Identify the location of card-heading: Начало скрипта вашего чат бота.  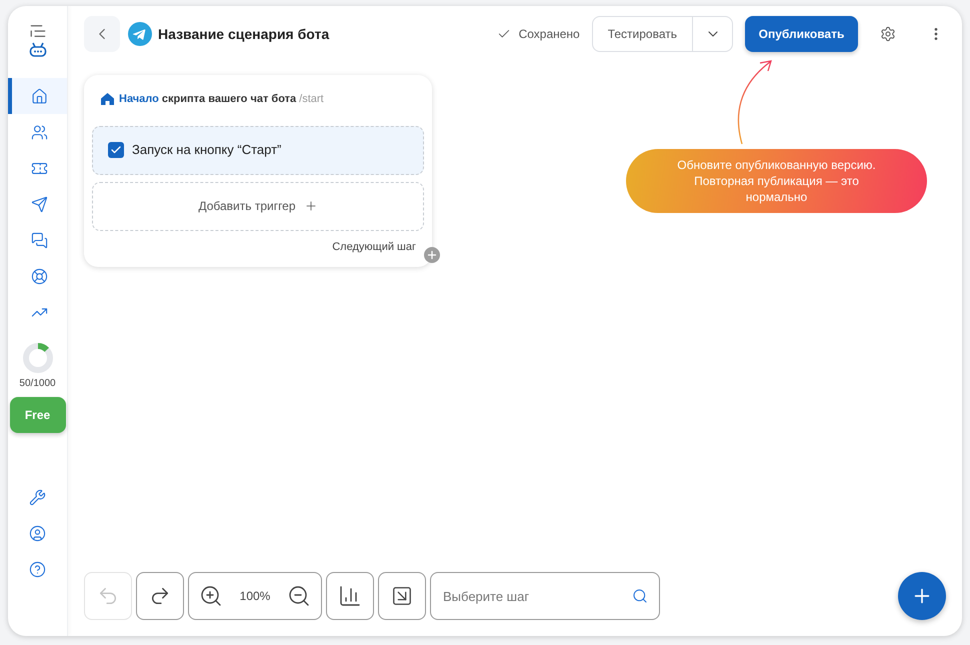
(207, 99).